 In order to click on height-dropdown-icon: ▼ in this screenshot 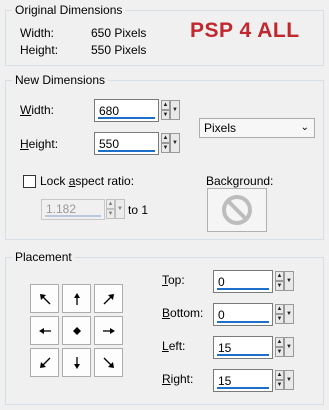, I will do `click(175, 143)`.